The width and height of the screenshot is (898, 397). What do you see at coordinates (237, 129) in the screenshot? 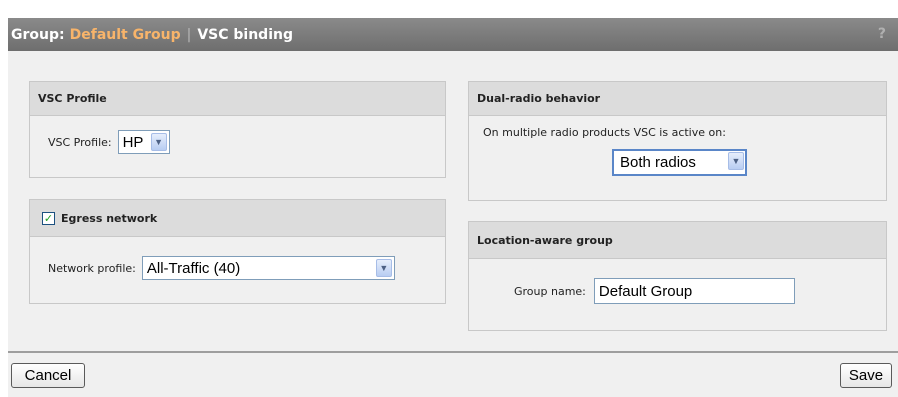
I see `vsc-profile-section: VSC Profile VSC Profile: HP ▼` at bounding box center [237, 129].